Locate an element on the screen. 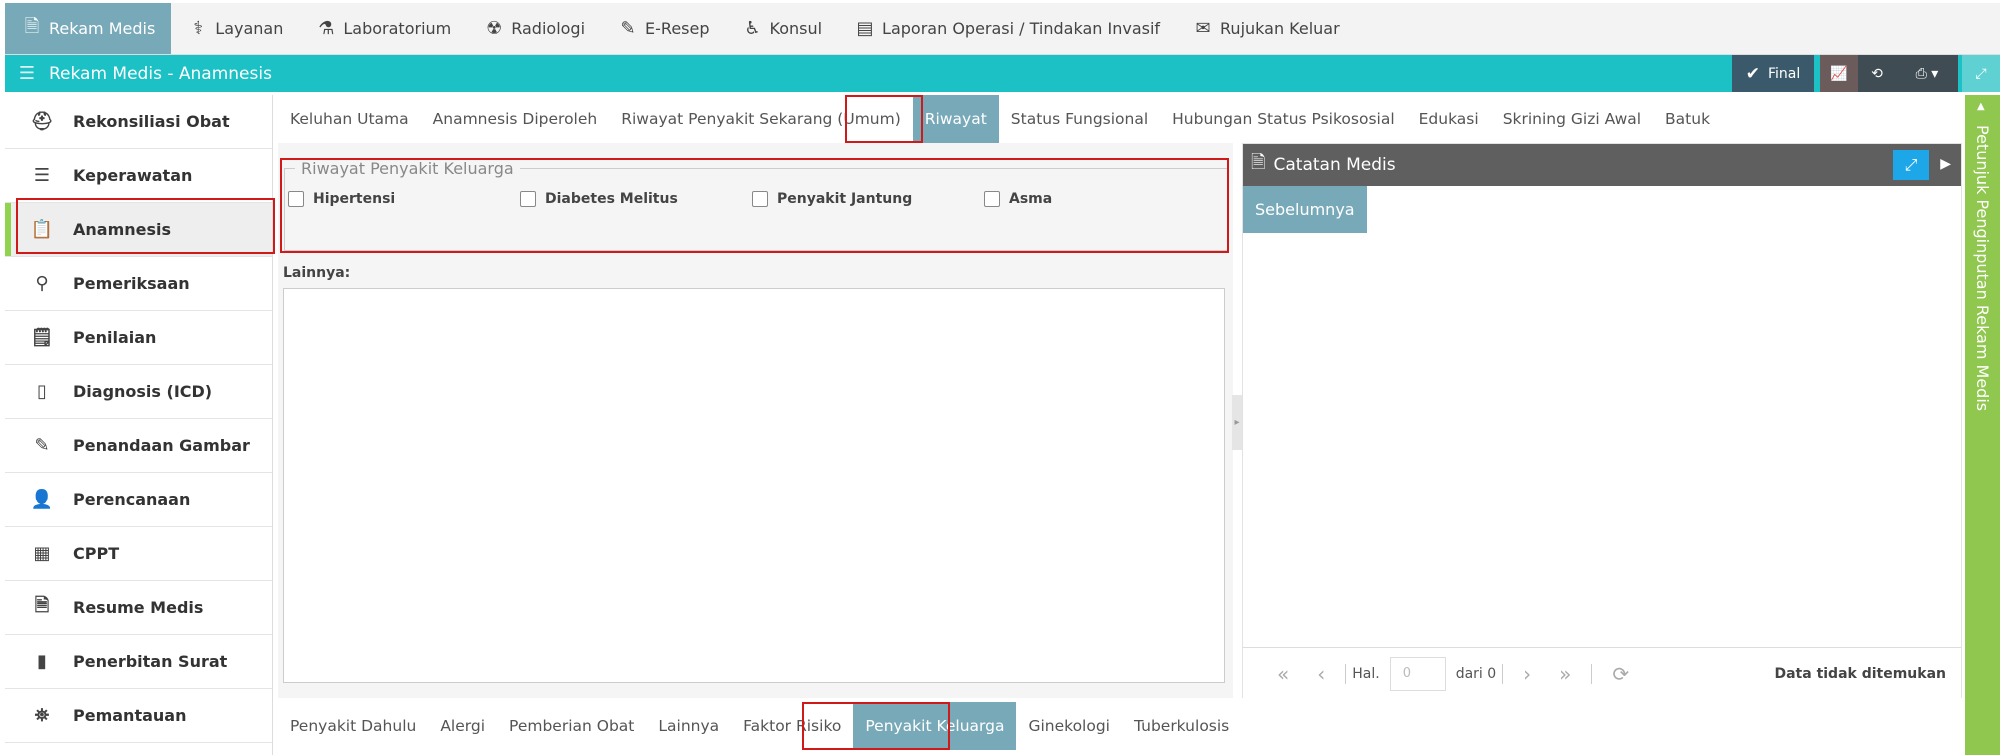  tab-faktor-risiko: Faktor Risiko is located at coordinates (792, 726).